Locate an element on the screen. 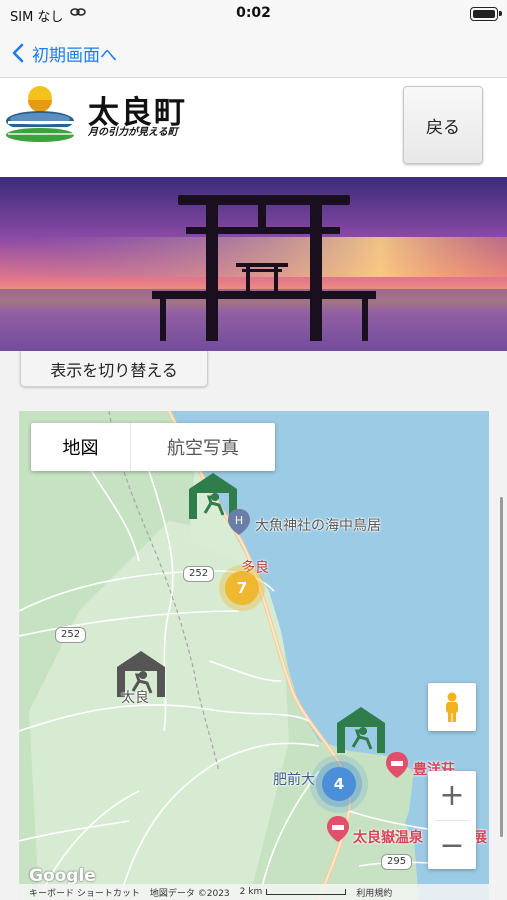 This screenshot has height=900, width=507. map-type-control: 地図 航空写真 is located at coordinates (153, 447).